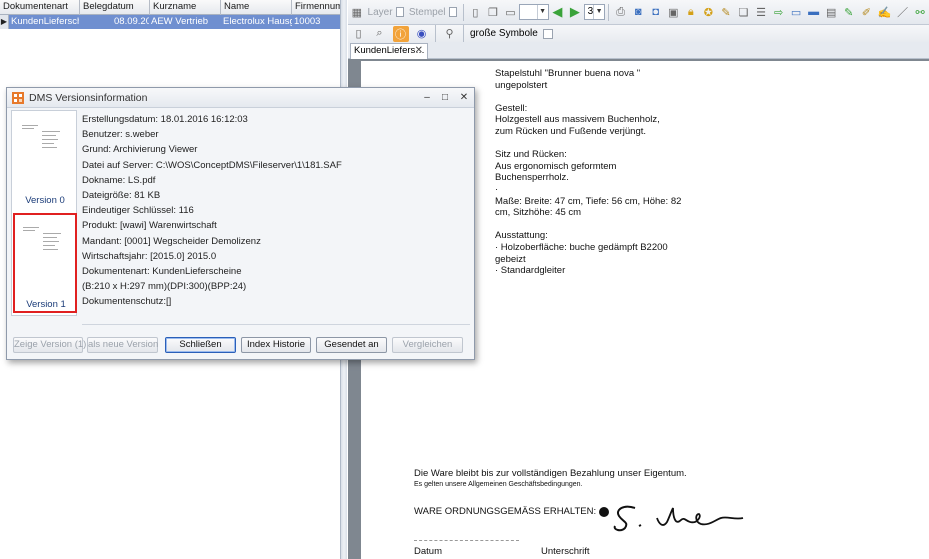  I want to click on print-icon: ⎙, so click(620, 12).